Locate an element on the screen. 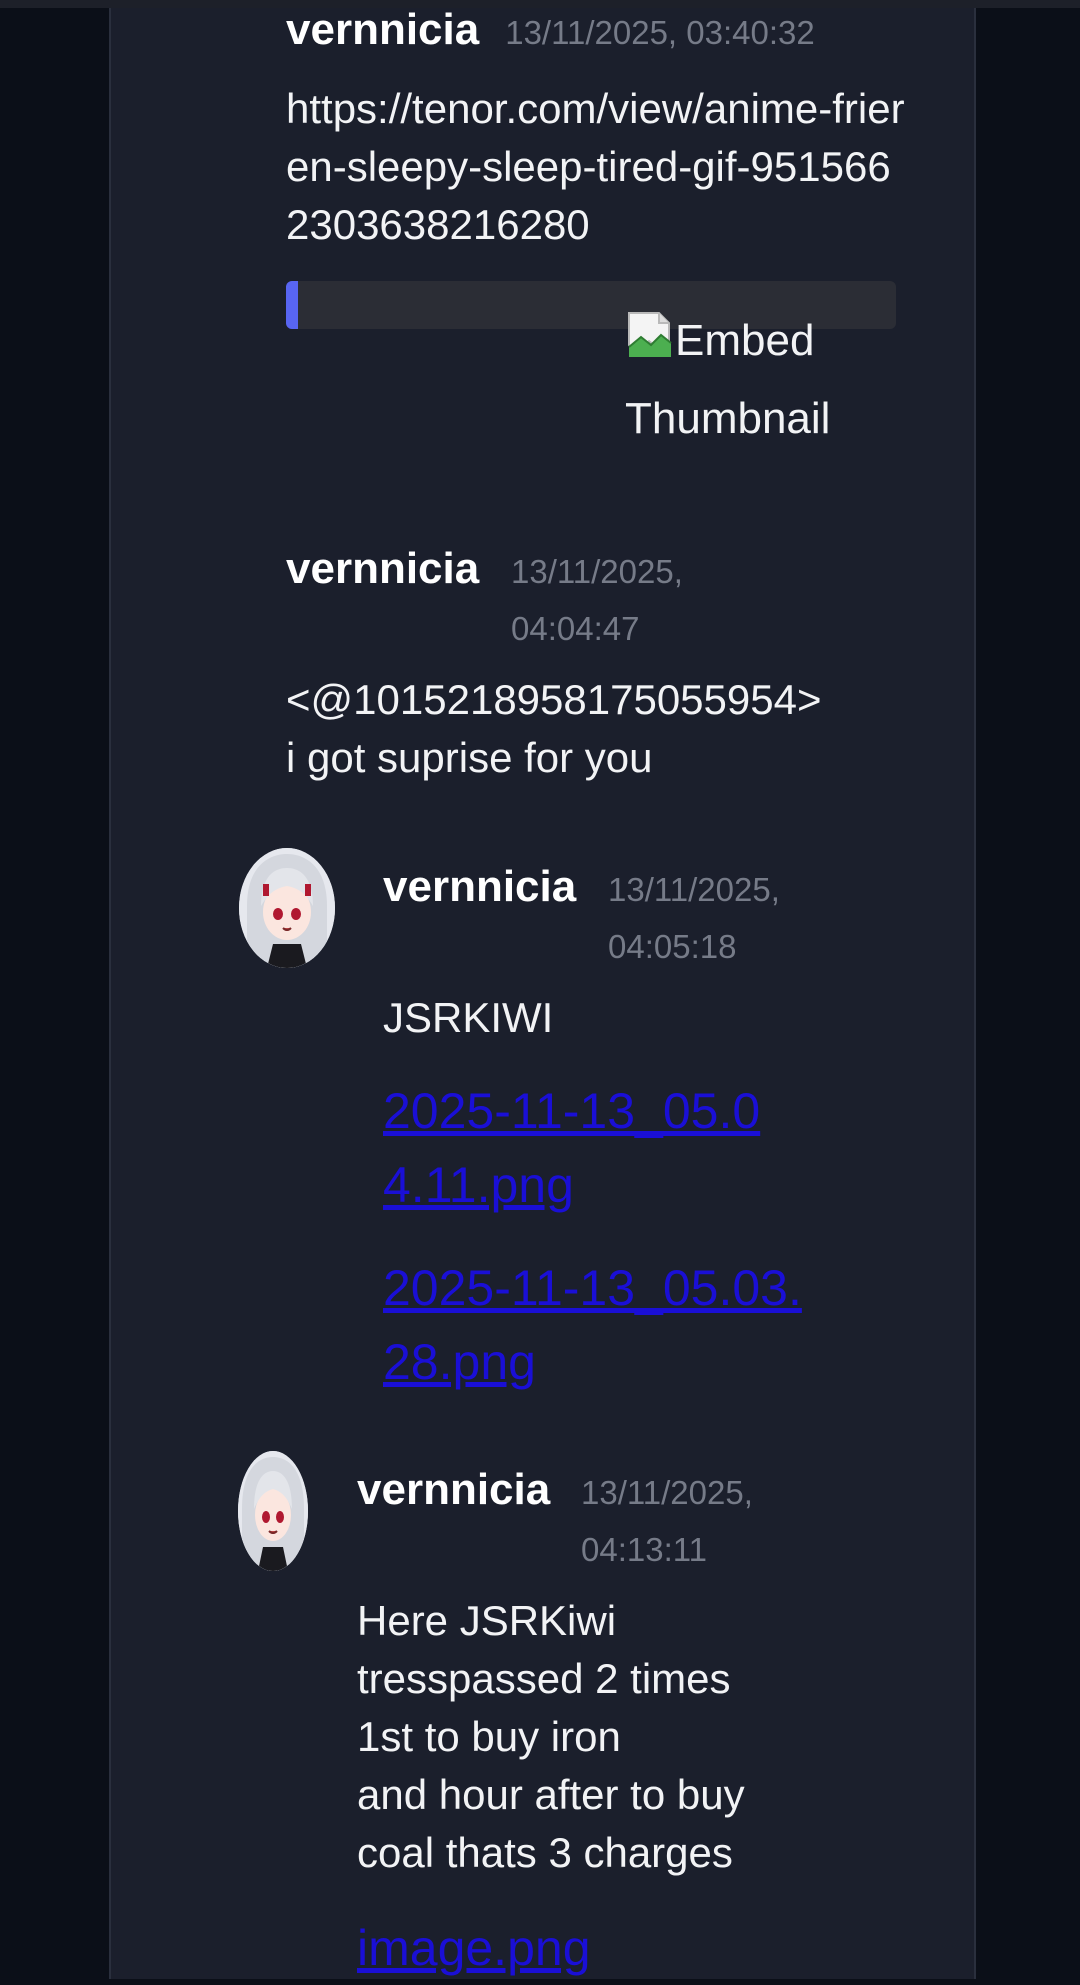 Image resolution: width=1080 pixels, height=1985 pixels. timestamp: 13/11/2025, 04:05:18 is located at coordinates (738, 918).